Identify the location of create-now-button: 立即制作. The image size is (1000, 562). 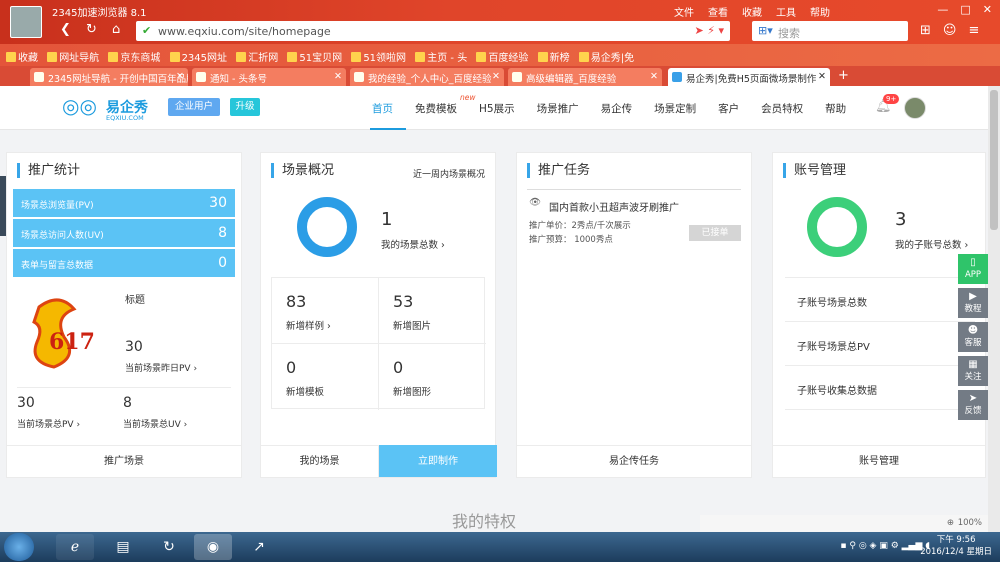
(438, 461).